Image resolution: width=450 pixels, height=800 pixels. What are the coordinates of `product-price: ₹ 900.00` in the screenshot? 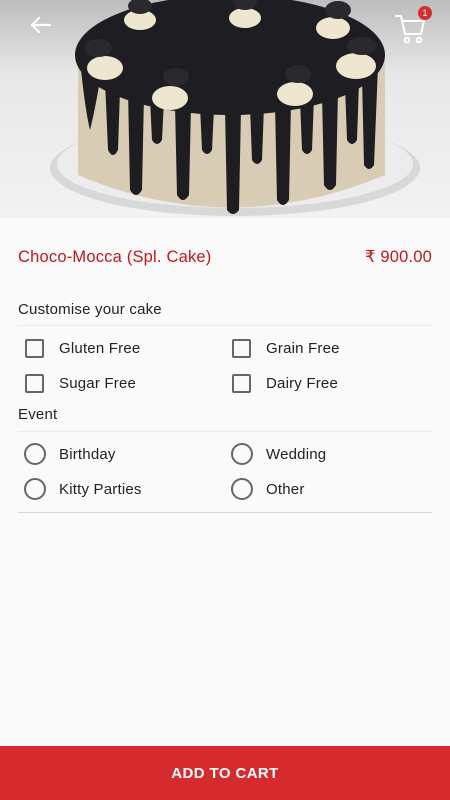 It's located at (398, 257).